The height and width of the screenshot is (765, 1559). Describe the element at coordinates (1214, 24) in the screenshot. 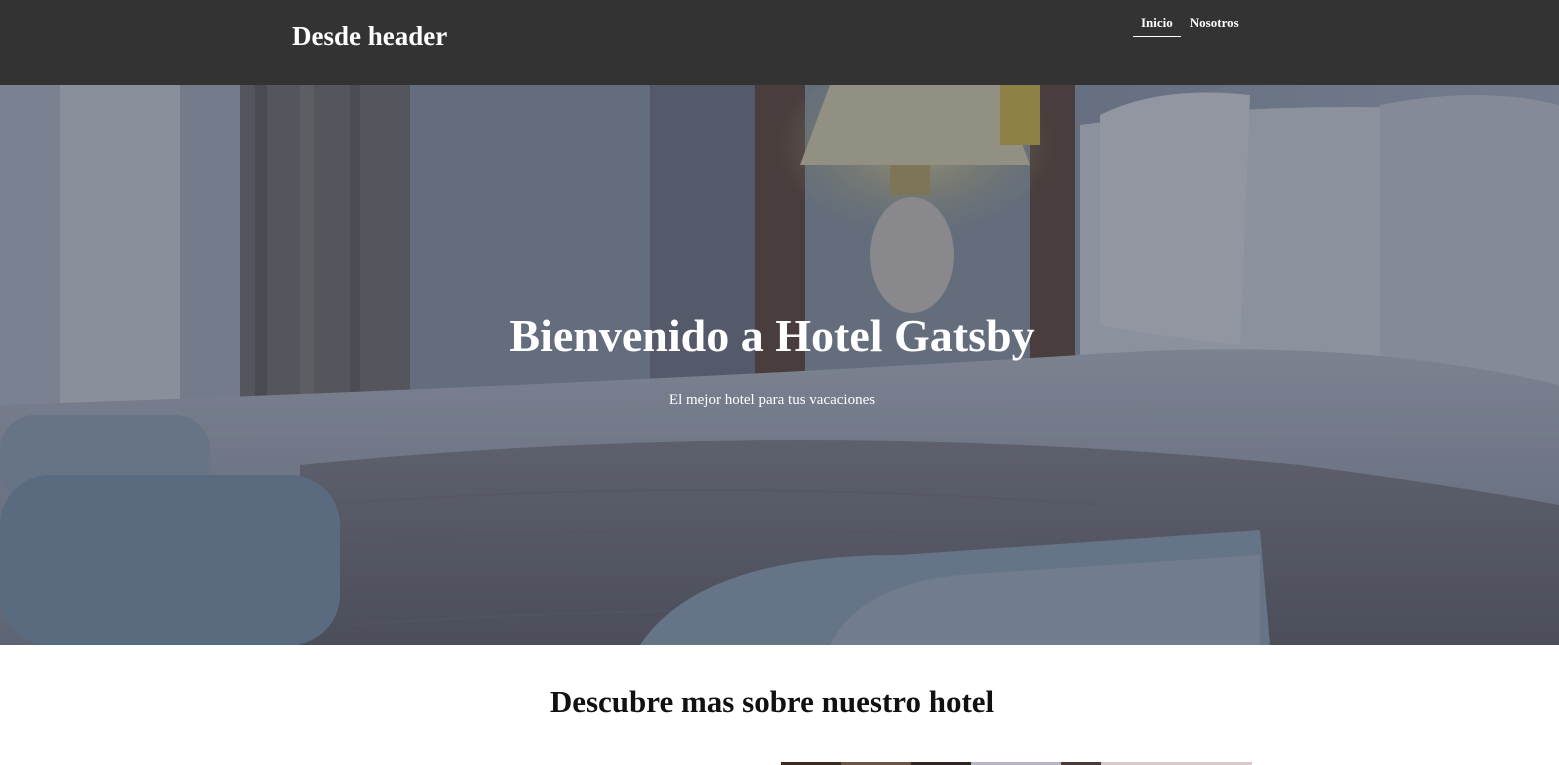

I see `nav-link-nosotros: Nosotros` at that location.